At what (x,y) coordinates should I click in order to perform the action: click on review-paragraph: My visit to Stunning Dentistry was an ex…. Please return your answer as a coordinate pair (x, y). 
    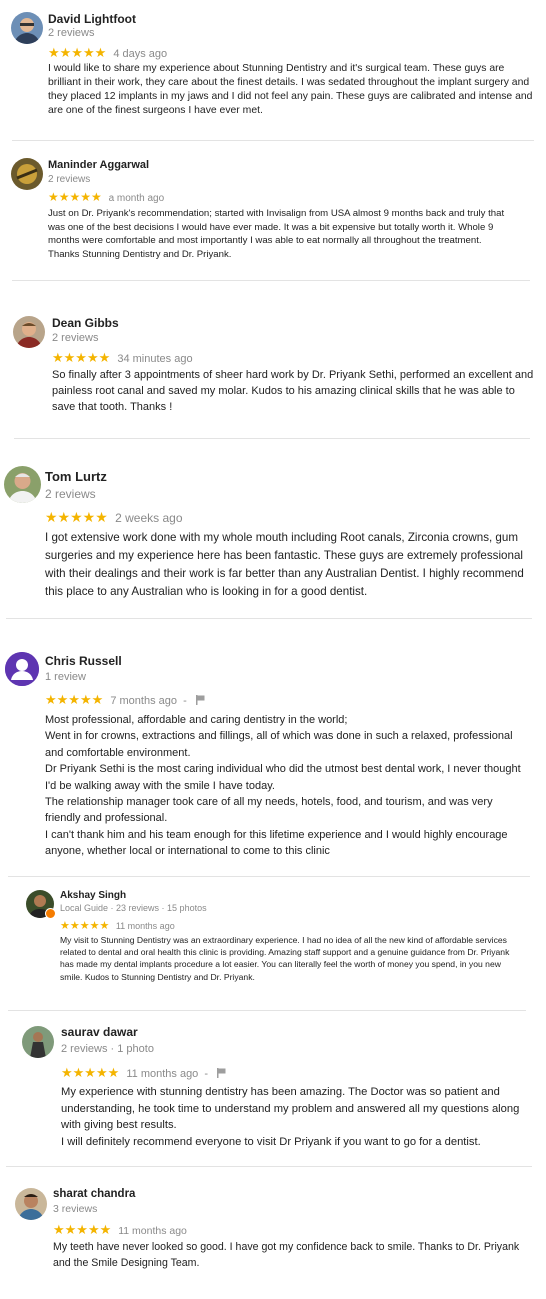
    Looking at the image, I should click on (285, 958).